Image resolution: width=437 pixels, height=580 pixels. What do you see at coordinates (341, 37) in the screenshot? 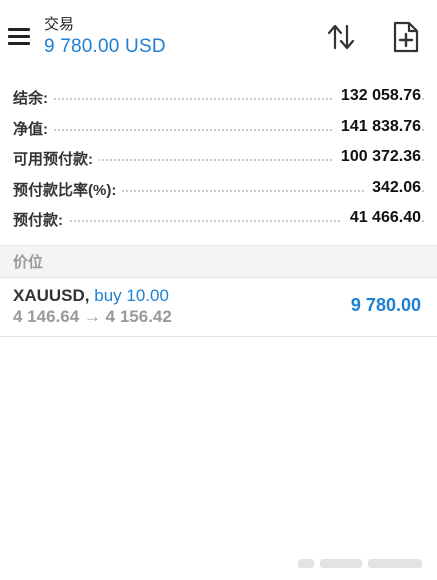
I see `sort-icon` at bounding box center [341, 37].